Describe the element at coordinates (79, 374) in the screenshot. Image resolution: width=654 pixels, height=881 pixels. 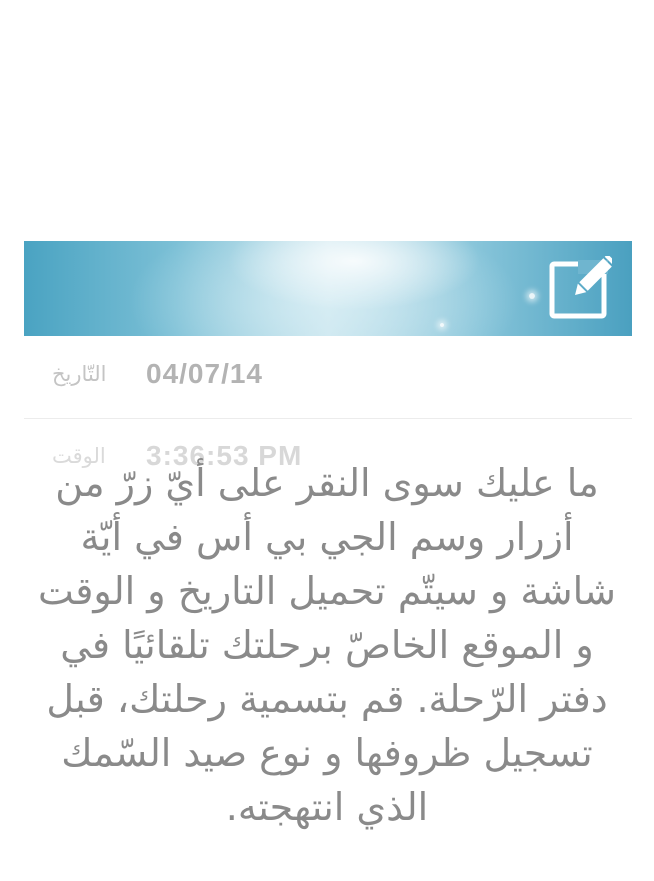
I see `date-label: التّاريخ` at that location.